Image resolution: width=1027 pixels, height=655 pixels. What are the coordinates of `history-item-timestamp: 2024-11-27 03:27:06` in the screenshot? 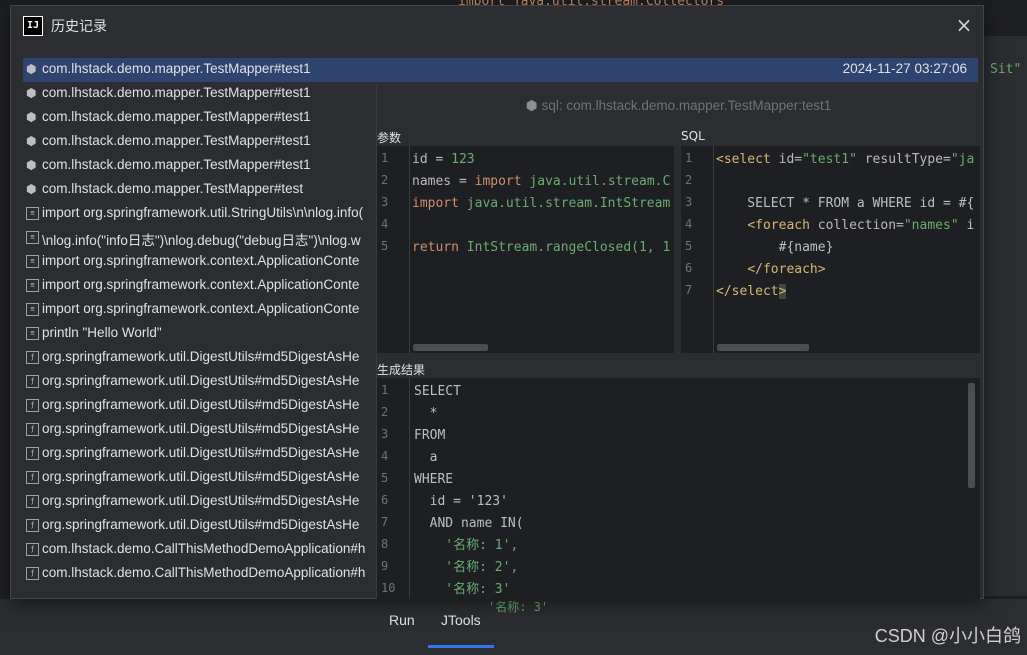 It's located at (904, 68).